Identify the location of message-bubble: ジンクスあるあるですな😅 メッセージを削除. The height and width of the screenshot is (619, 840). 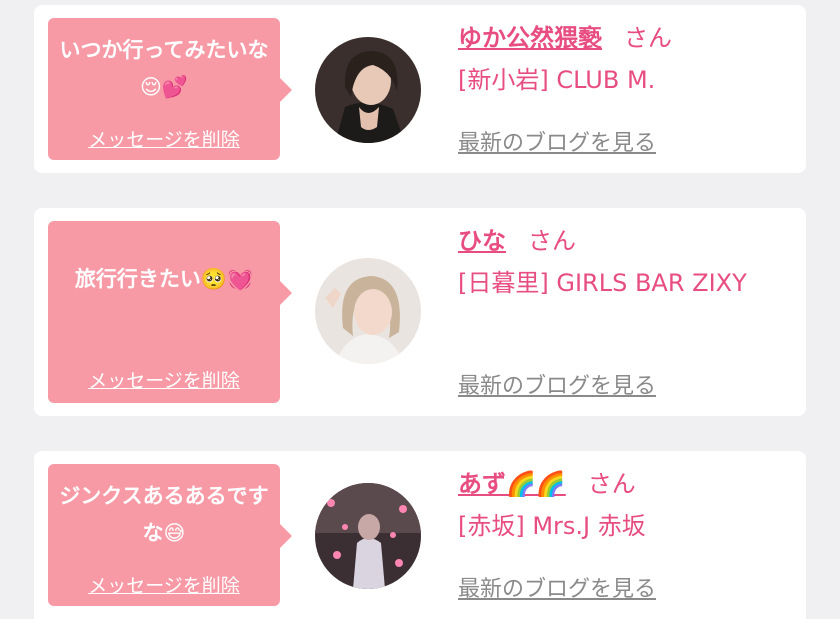
(170, 535).